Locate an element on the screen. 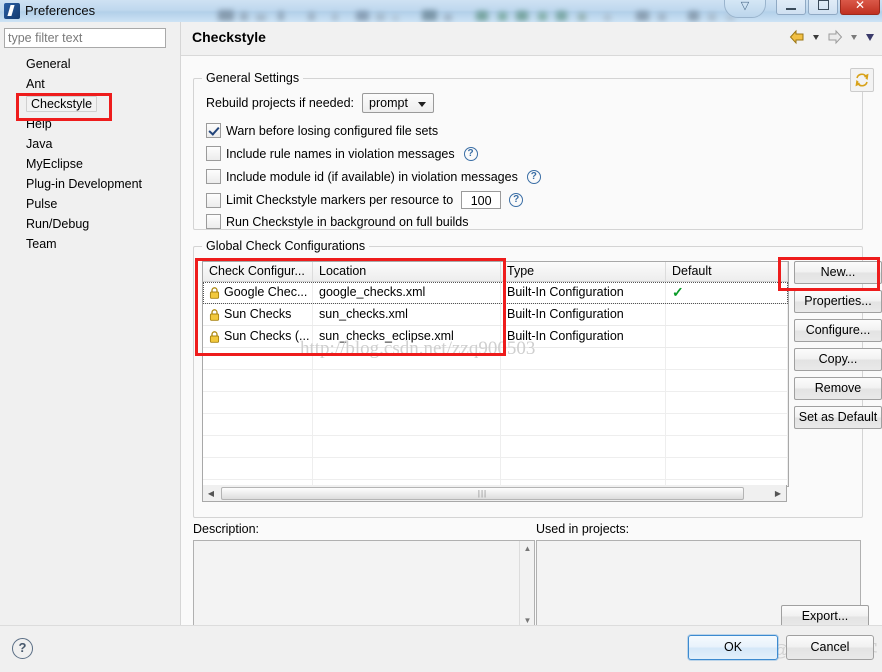  minimize-button is located at coordinates (791, 7).